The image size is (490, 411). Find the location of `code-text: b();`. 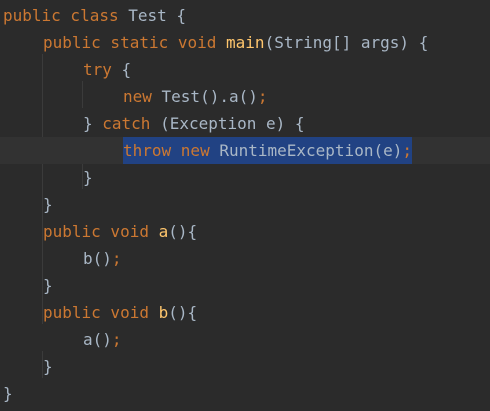

code-text: b(); is located at coordinates (102, 258).